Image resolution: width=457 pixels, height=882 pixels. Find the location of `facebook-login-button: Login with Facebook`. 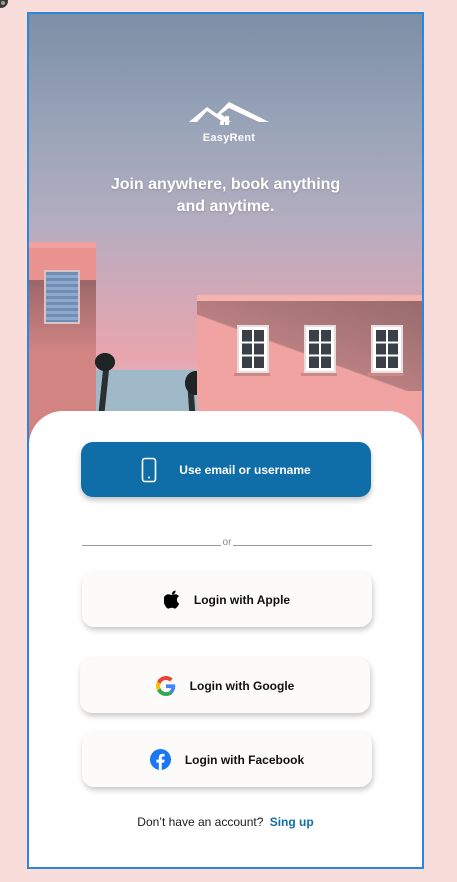

facebook-login-button: Login with Facebook is located at coordinates (227, 759).